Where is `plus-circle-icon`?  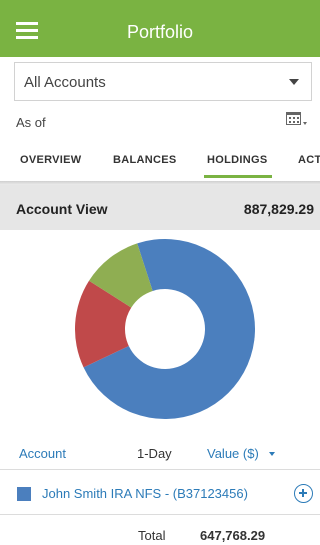
plus-circle-icon is located at coordinates (303, 493).